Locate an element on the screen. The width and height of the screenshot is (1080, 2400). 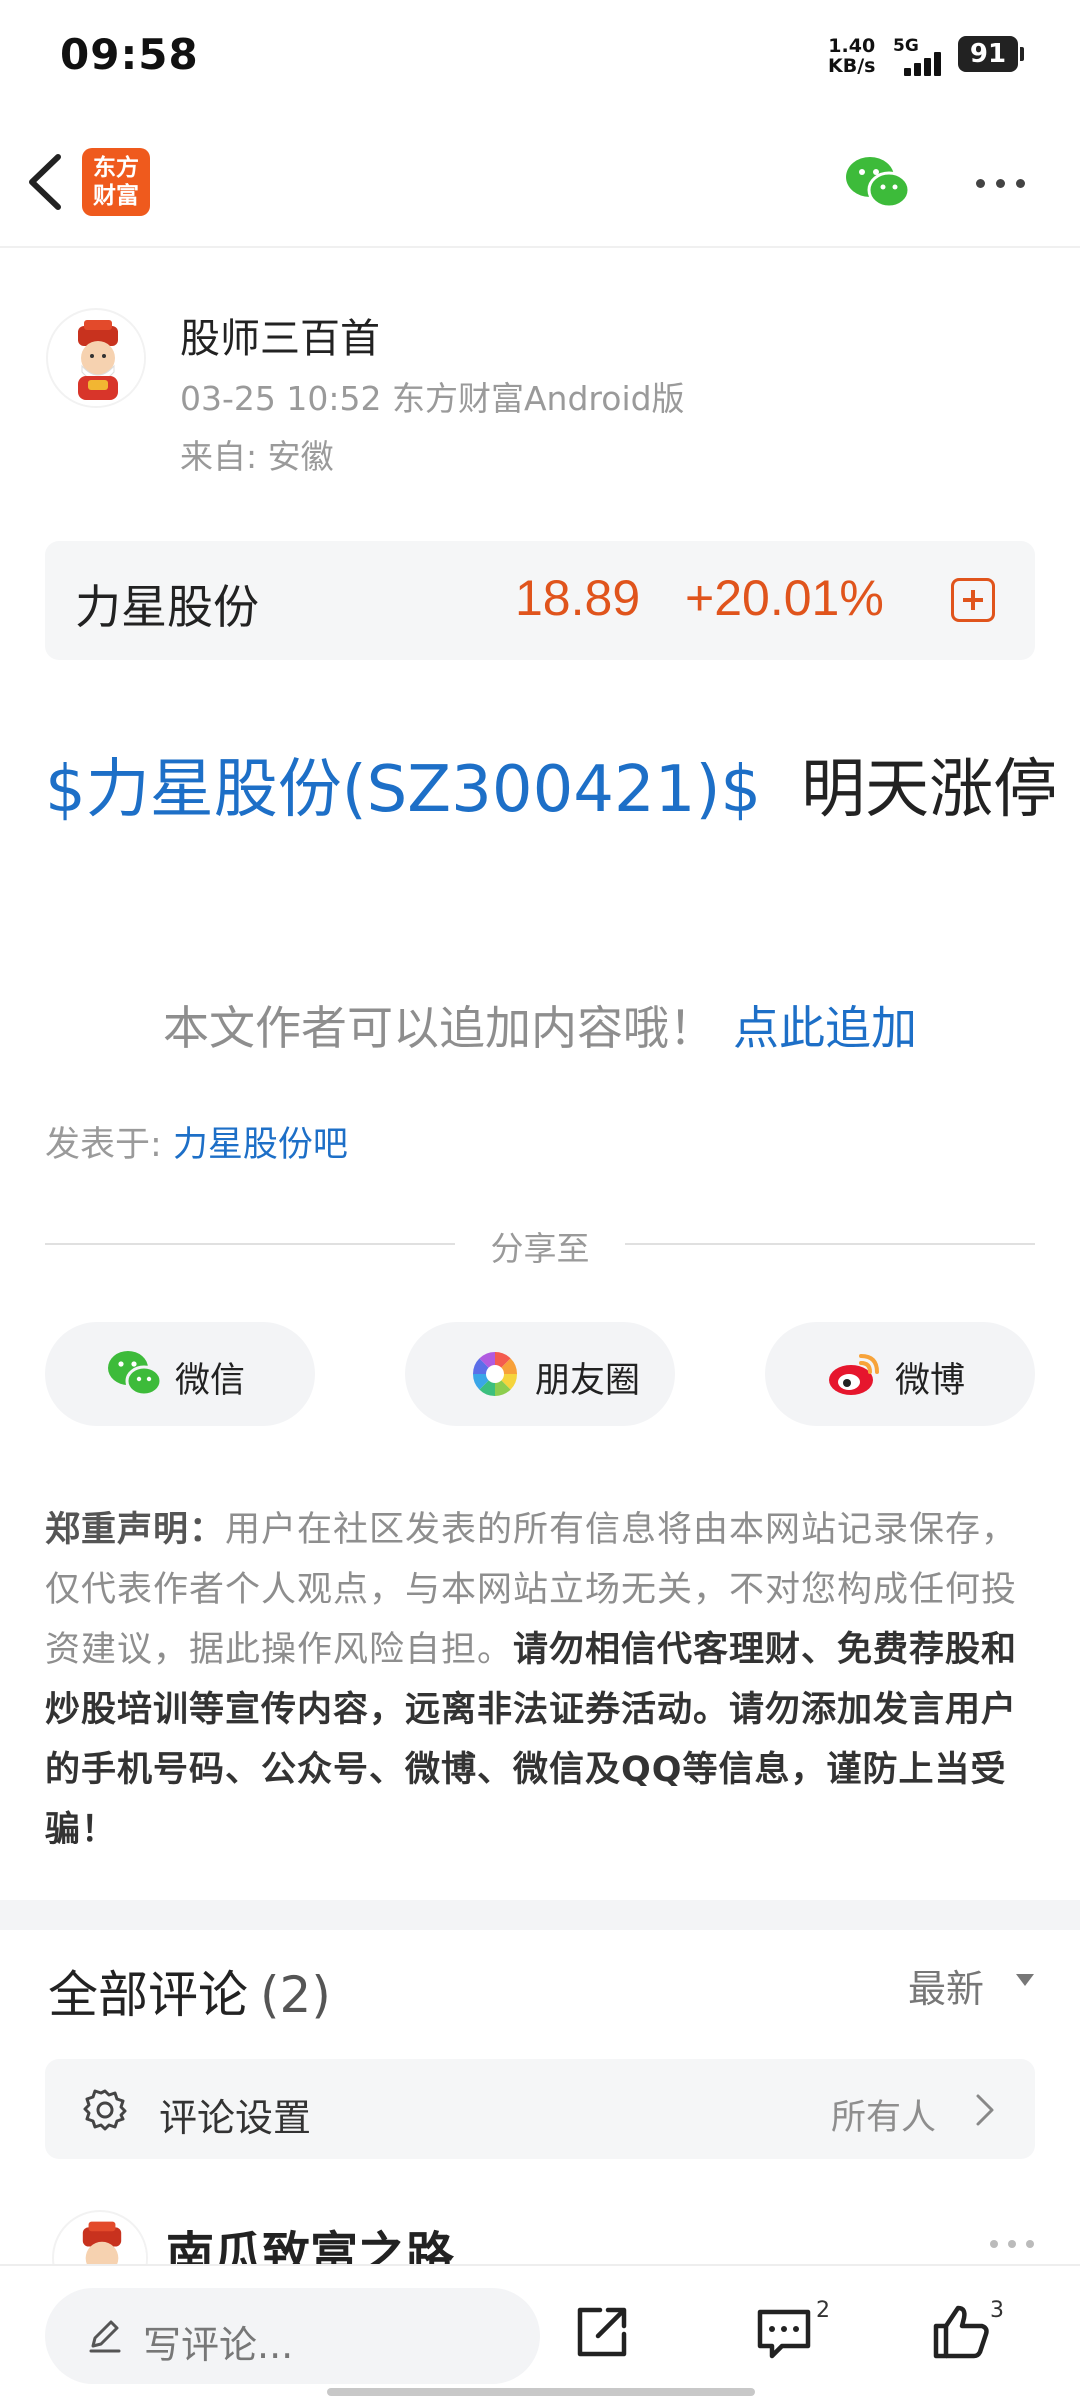
bottom-bar: 写评论... 2 3 is located at coordinates (540, 2332).